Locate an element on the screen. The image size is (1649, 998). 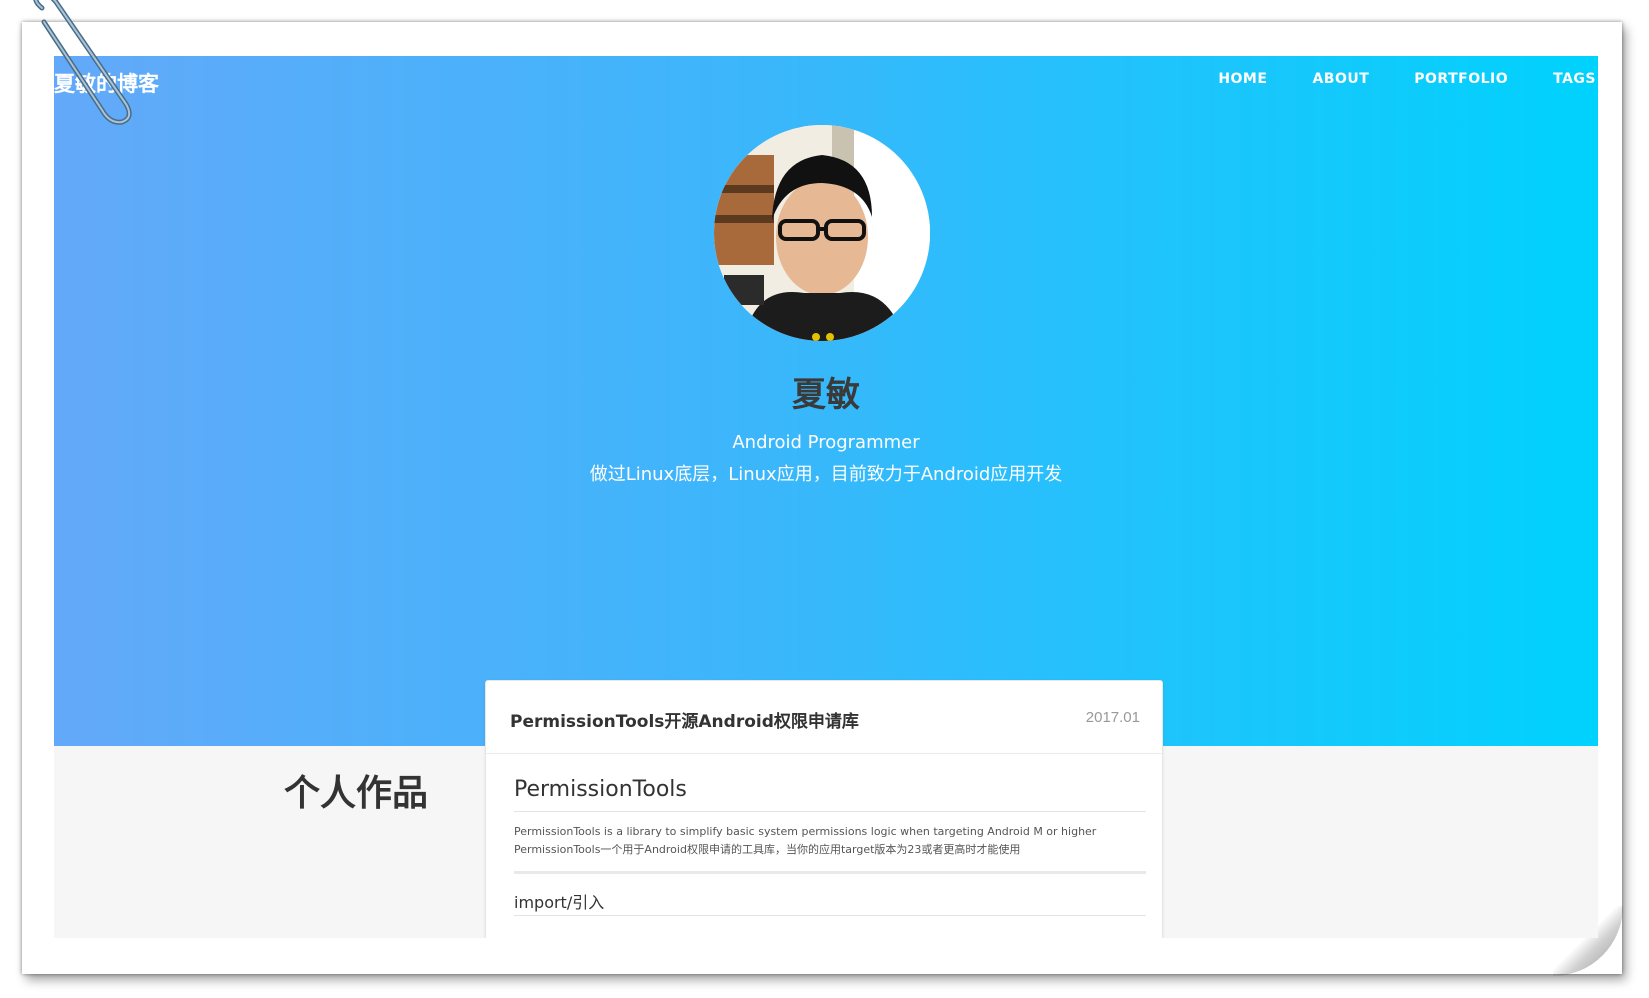
top-nav: HOME ABOUT PORTFOLIO TAGS is located at coordinates (1384, 79).